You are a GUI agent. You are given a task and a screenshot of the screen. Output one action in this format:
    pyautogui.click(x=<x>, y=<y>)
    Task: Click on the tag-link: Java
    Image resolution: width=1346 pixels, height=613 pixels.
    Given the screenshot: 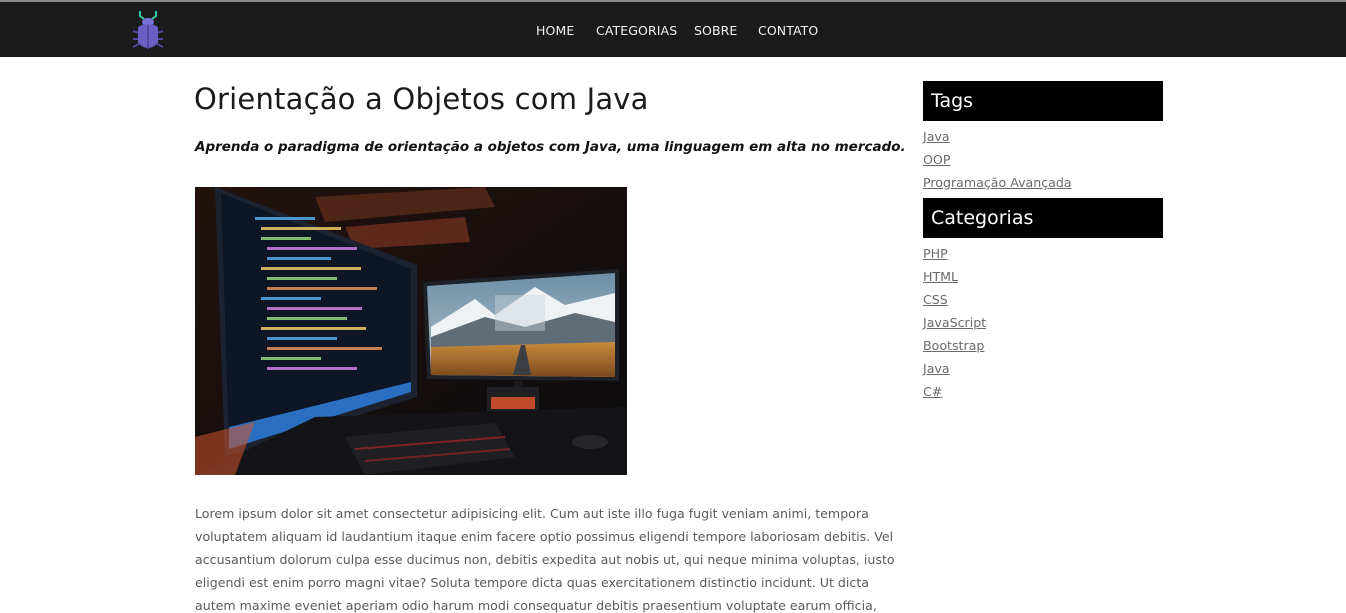 What is the action you would take?
    pyautogui.click(x=936, y=136)
    